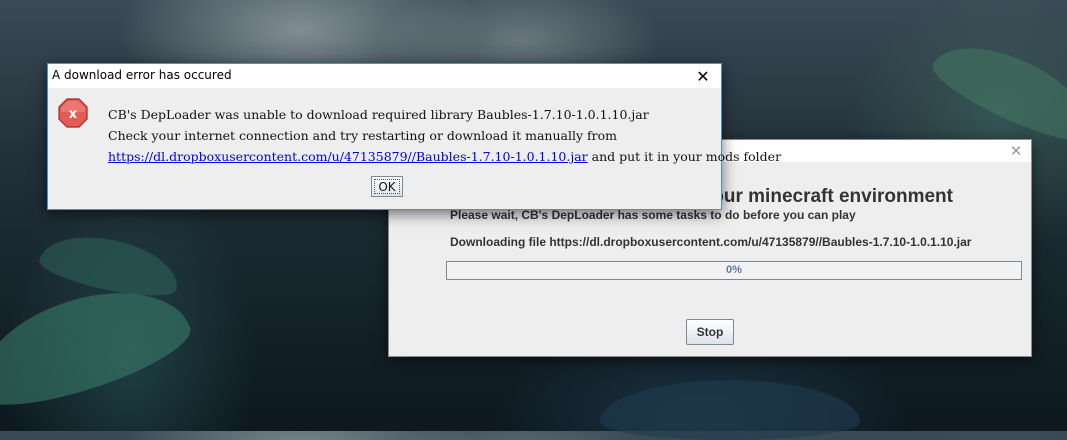 This screenshot has width=1067, height=440. I want to click on ok-button: OK, so click(387, 186).